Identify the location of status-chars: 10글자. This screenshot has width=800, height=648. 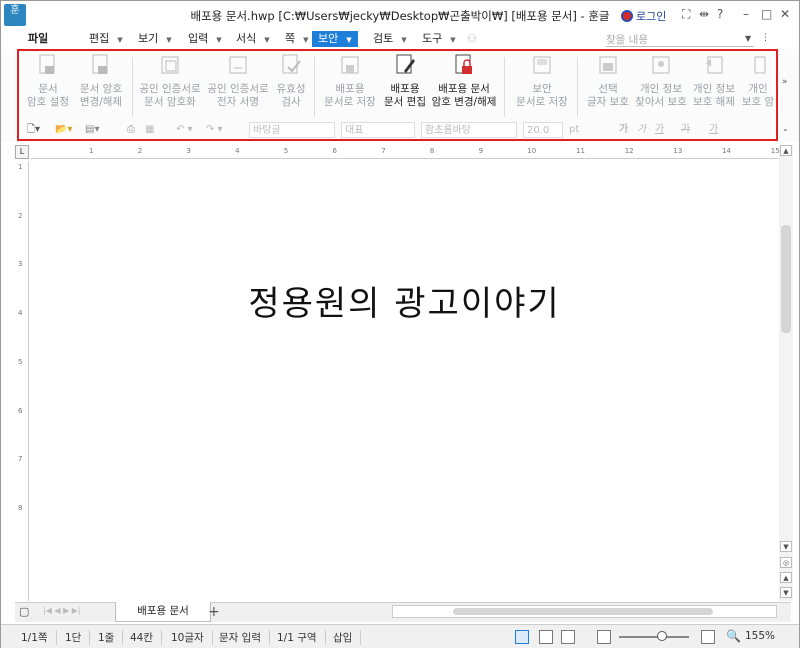
(192, 637).